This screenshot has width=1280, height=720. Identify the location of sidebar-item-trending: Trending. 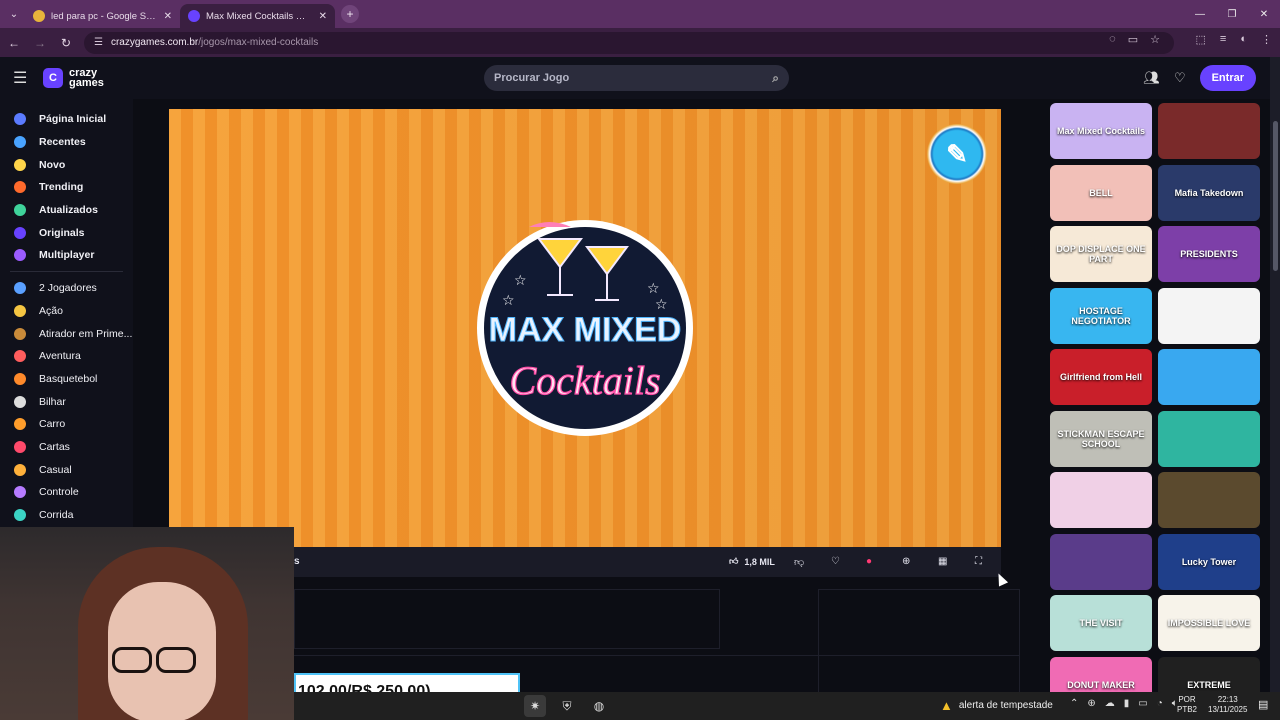
(66, 187).